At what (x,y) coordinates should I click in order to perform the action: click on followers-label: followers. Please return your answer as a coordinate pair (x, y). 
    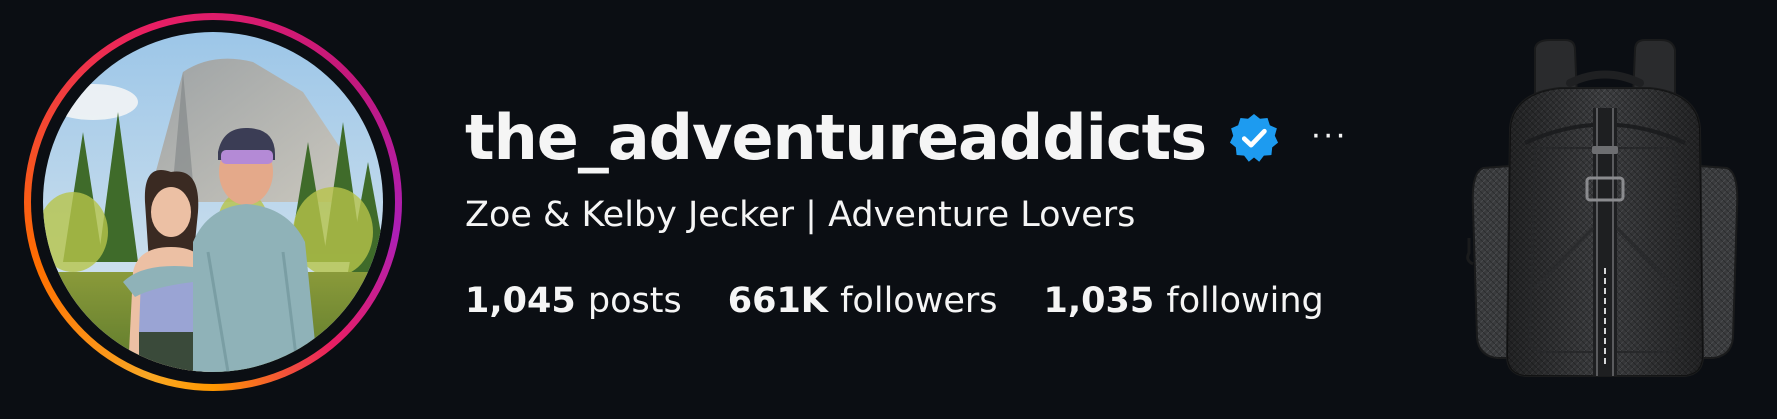
    Looking at the image, I should click on (919, 301).